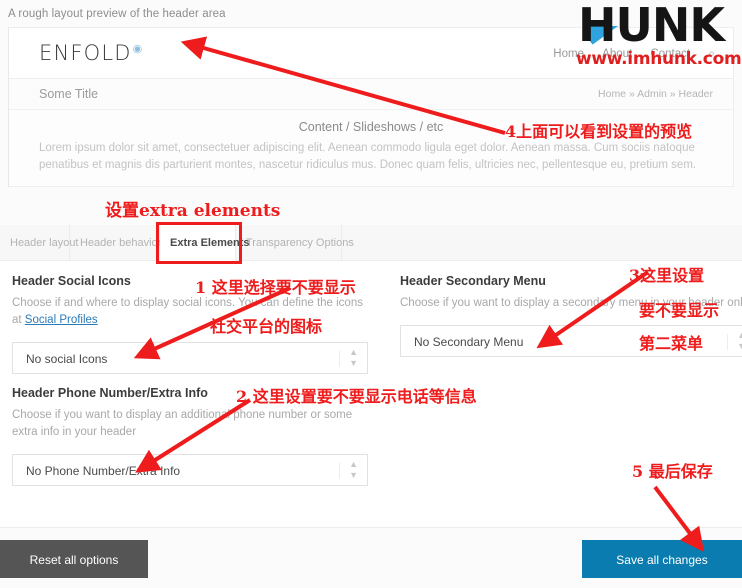 This screenshot has width=742, height=588. I want to click on social-profiles-link: Social Profiles, so click(61, 320).